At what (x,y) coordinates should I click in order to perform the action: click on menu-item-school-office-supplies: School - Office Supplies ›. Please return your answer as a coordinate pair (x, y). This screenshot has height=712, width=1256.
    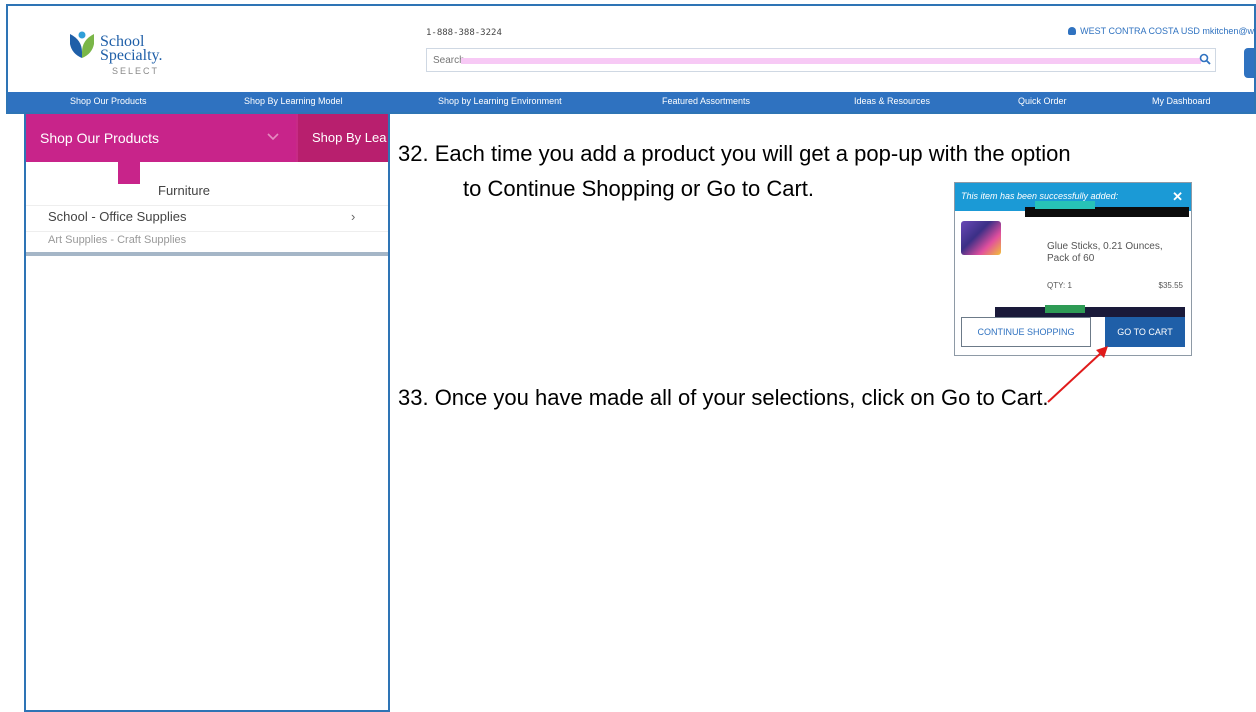
    Looking at the image, I should click on (207, 217).